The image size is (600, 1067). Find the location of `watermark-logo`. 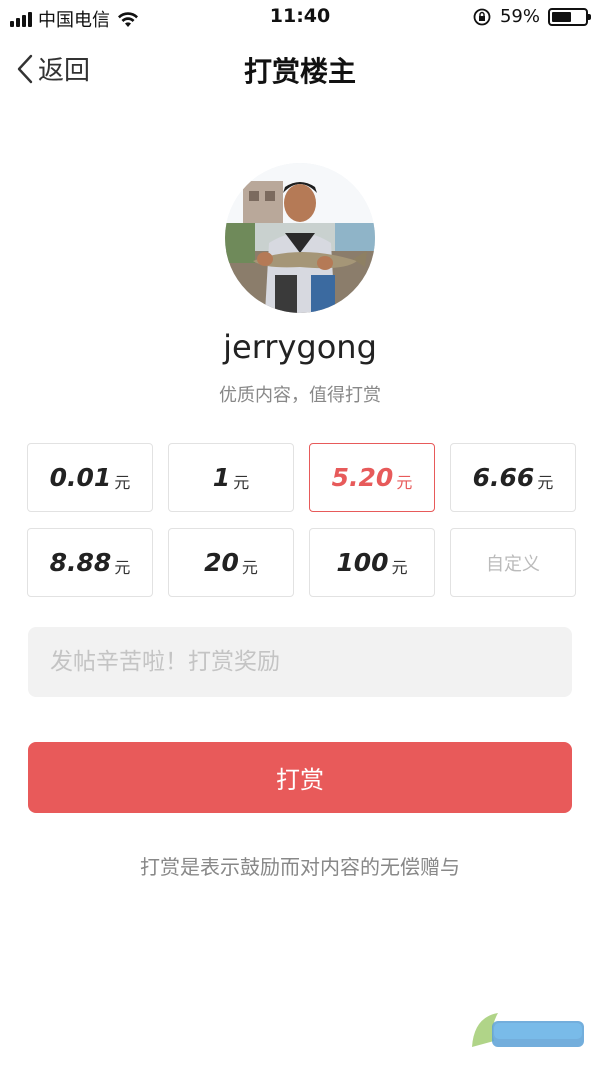

watermark-logo is located at coordinates (528, 1030).